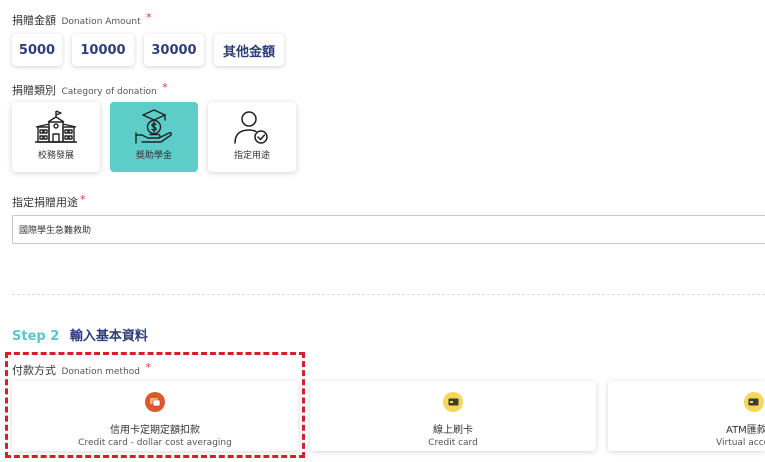 This screenshot has width=765, height=462. I want to click on user-check-icon, so click(251, 127).